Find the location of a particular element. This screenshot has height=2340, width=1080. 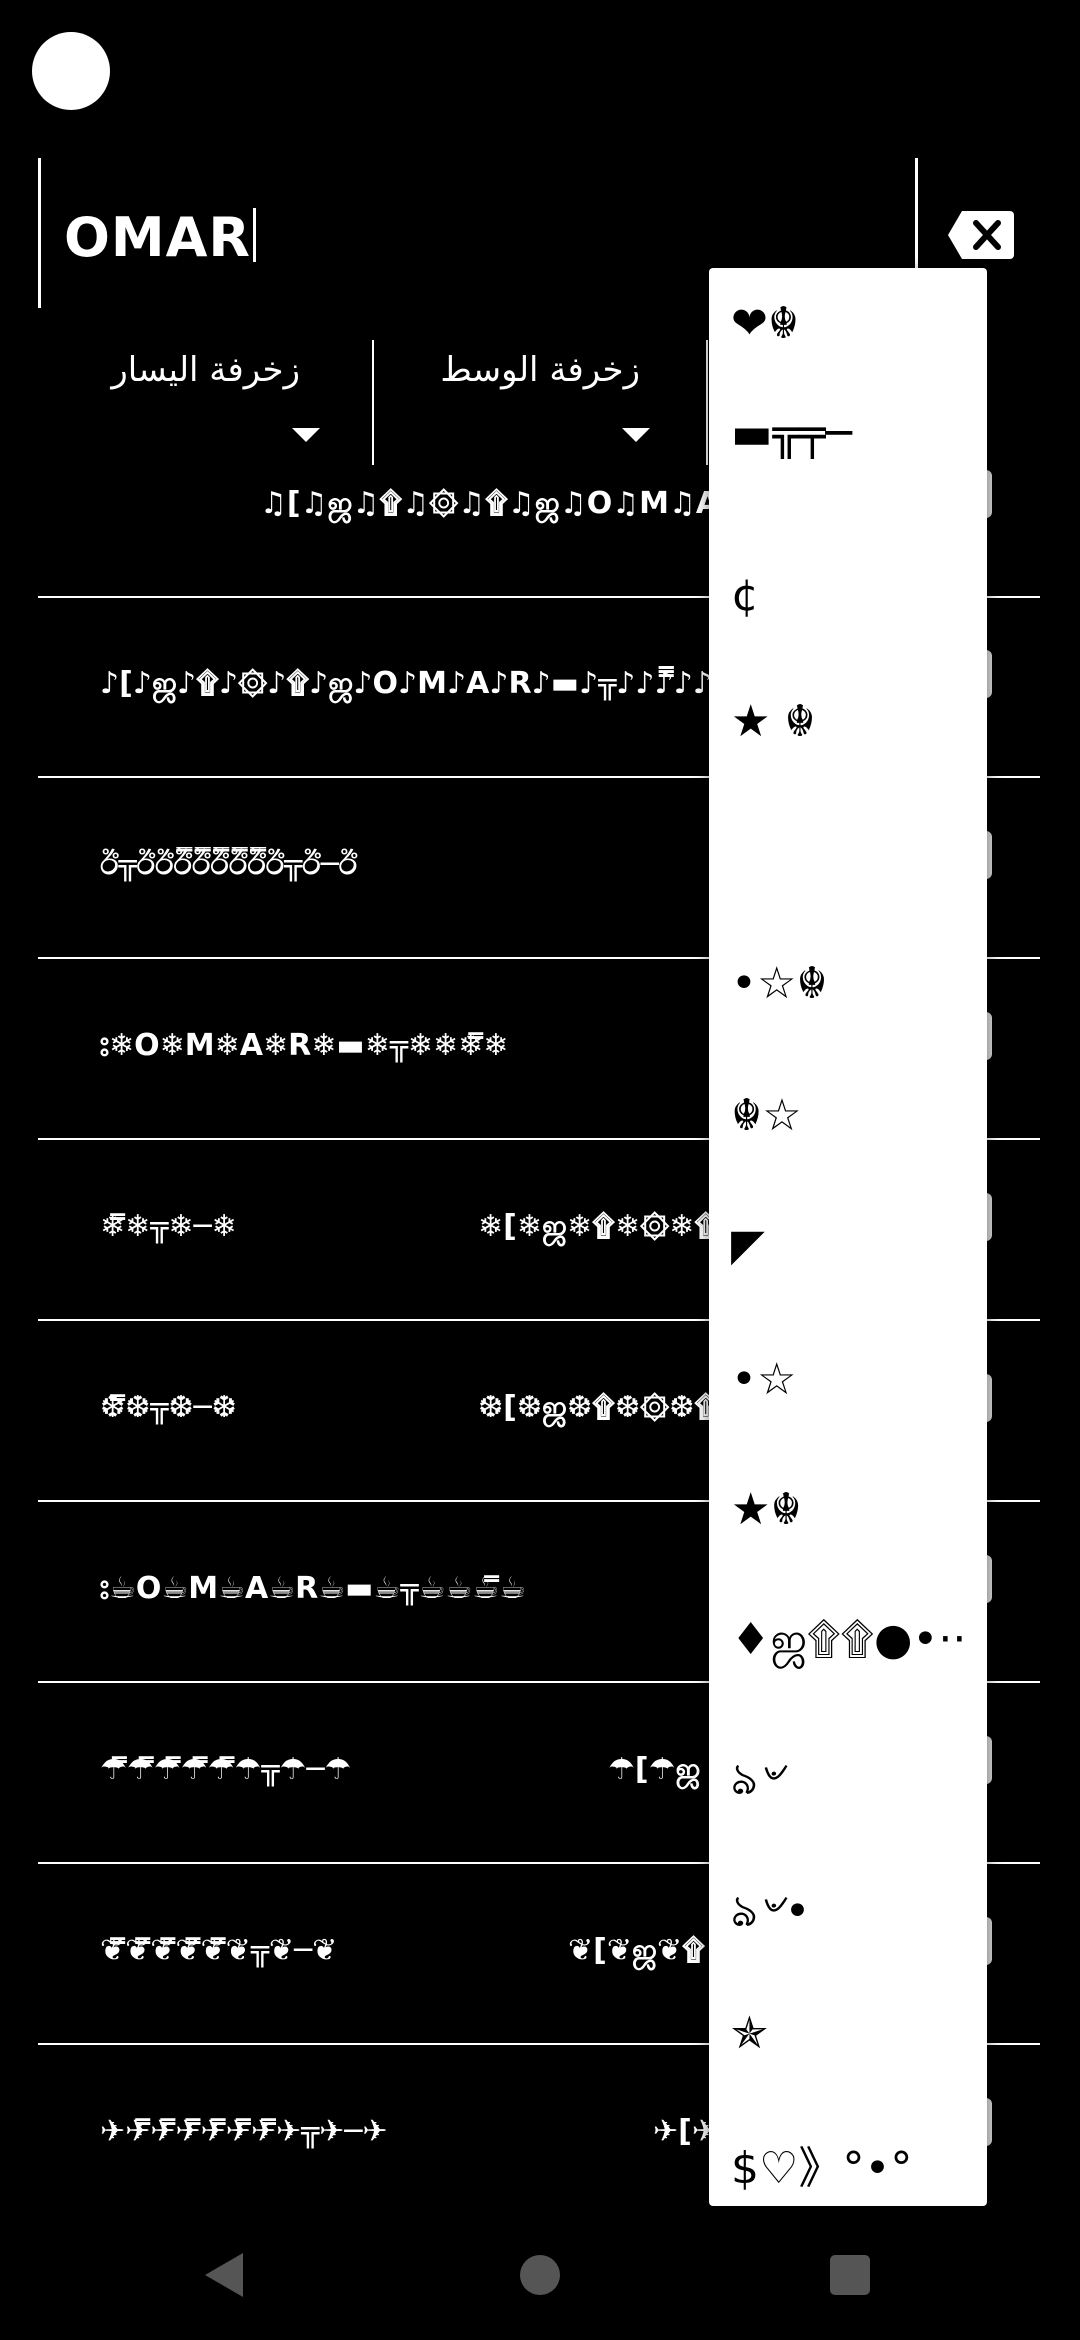

result-text: ⦂❄O❄M❄A❄R❄▬❄╦❄❄❄̿❄ is located at coordinates (304, 1045).